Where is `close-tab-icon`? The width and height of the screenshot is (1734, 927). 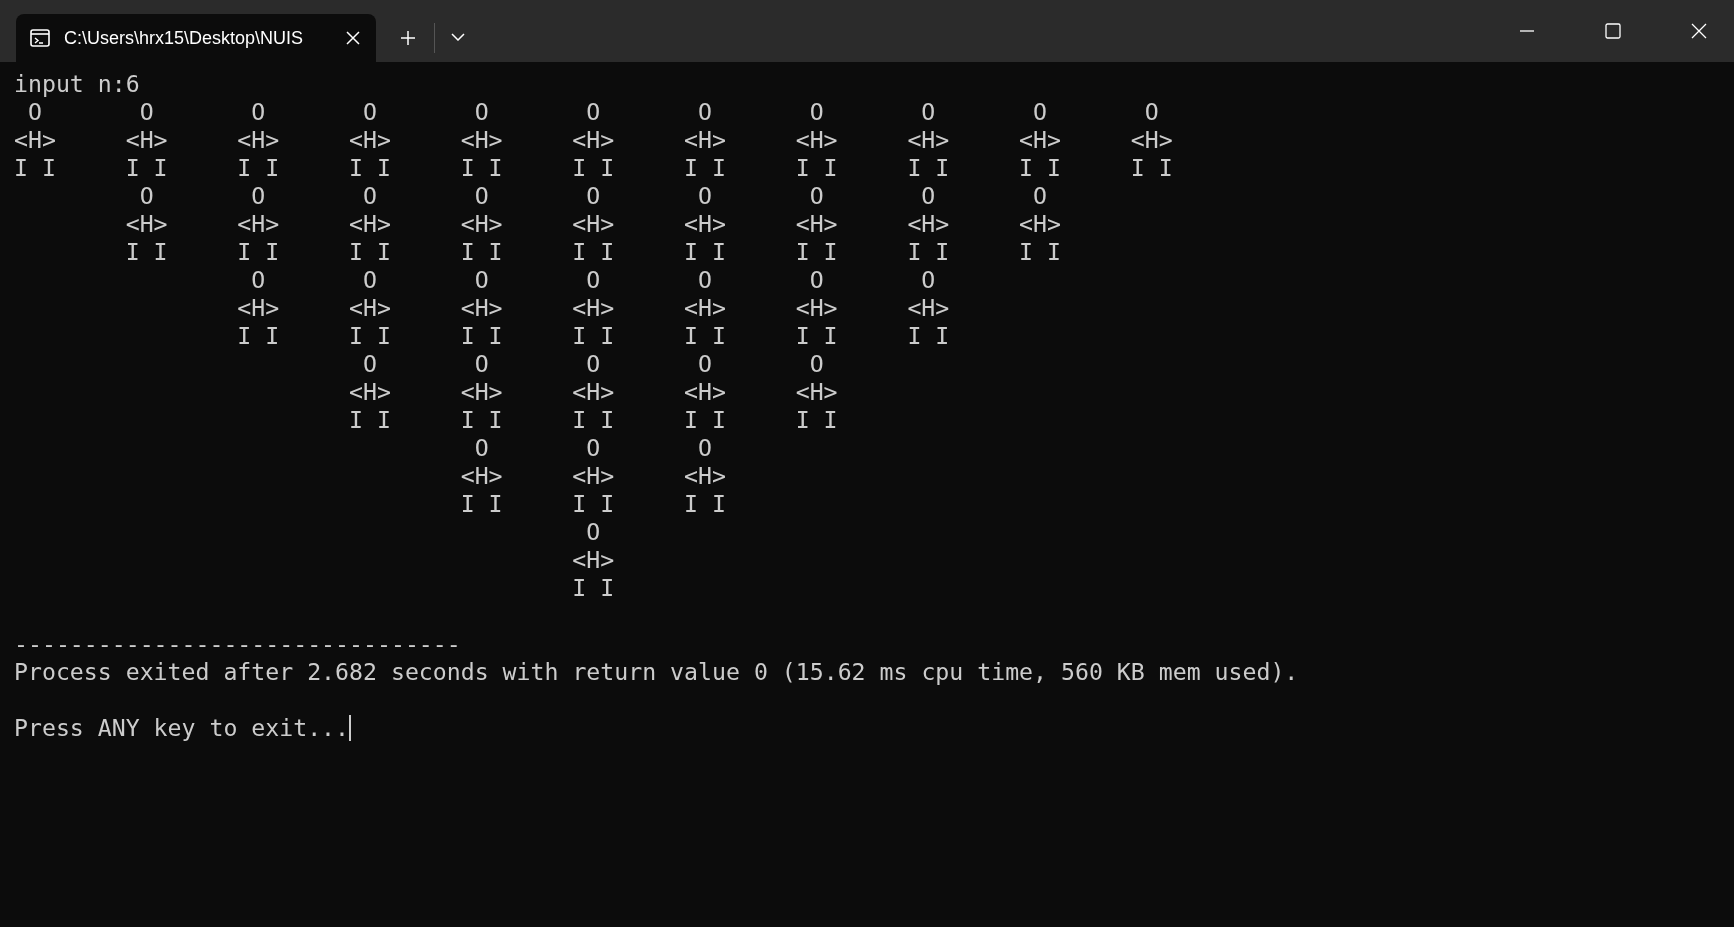 close-tab-icon is located at coordinates (353, 38).